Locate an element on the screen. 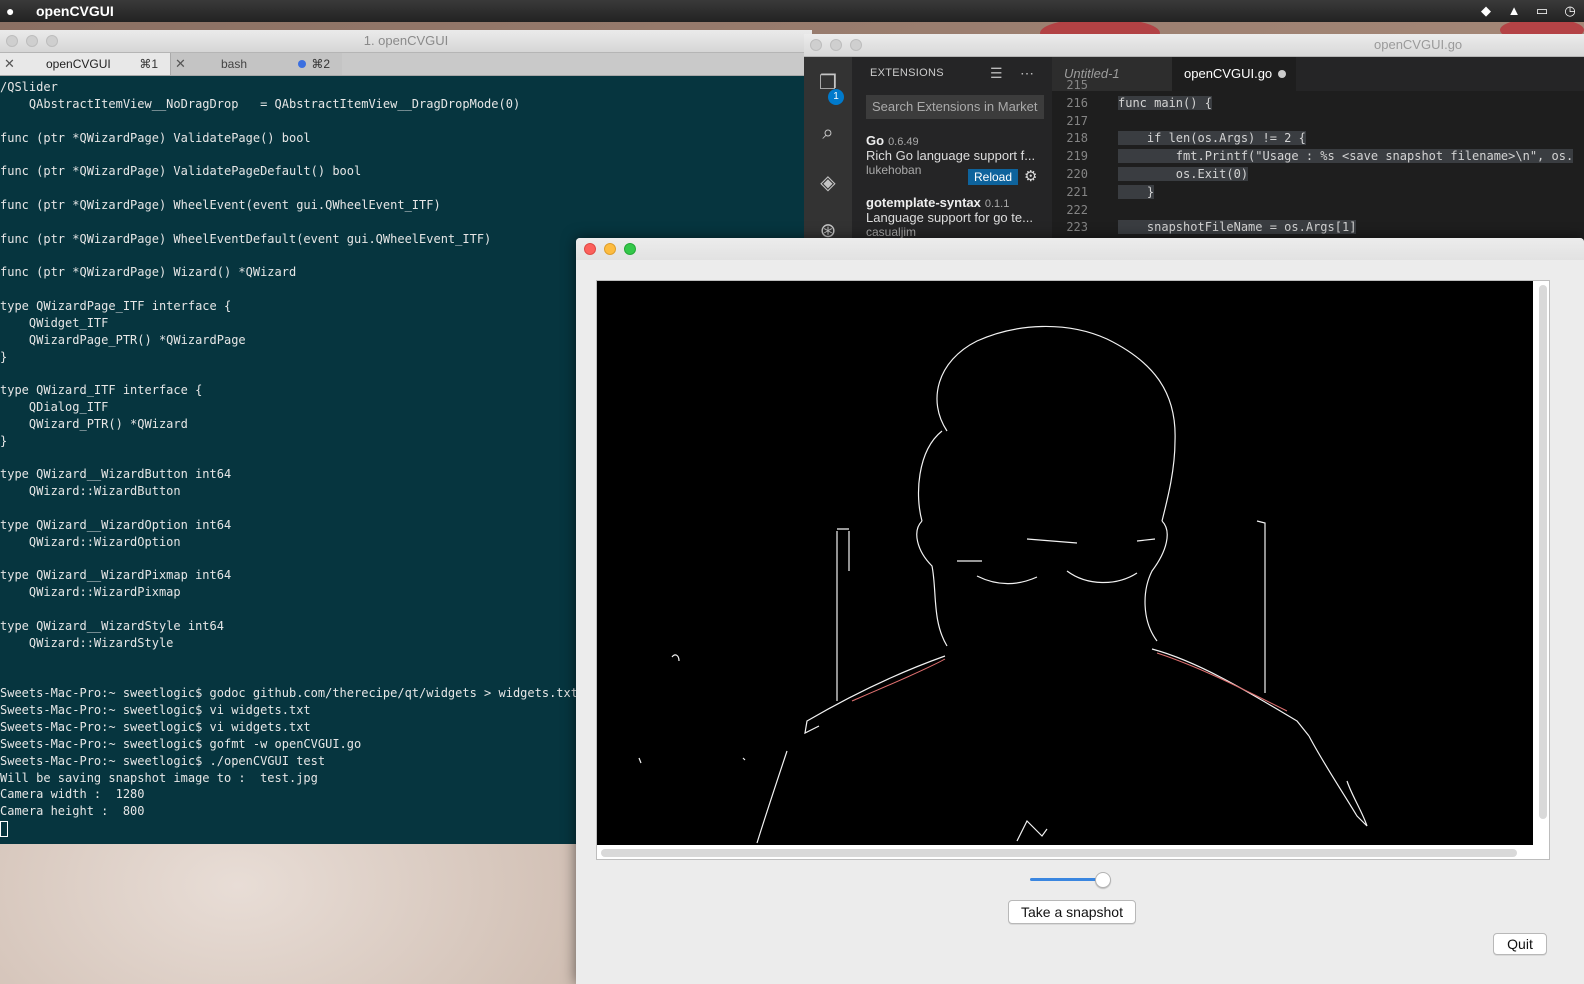  vscode-titlebar: openCVGUI.go is located at coordinates (1194, 45).